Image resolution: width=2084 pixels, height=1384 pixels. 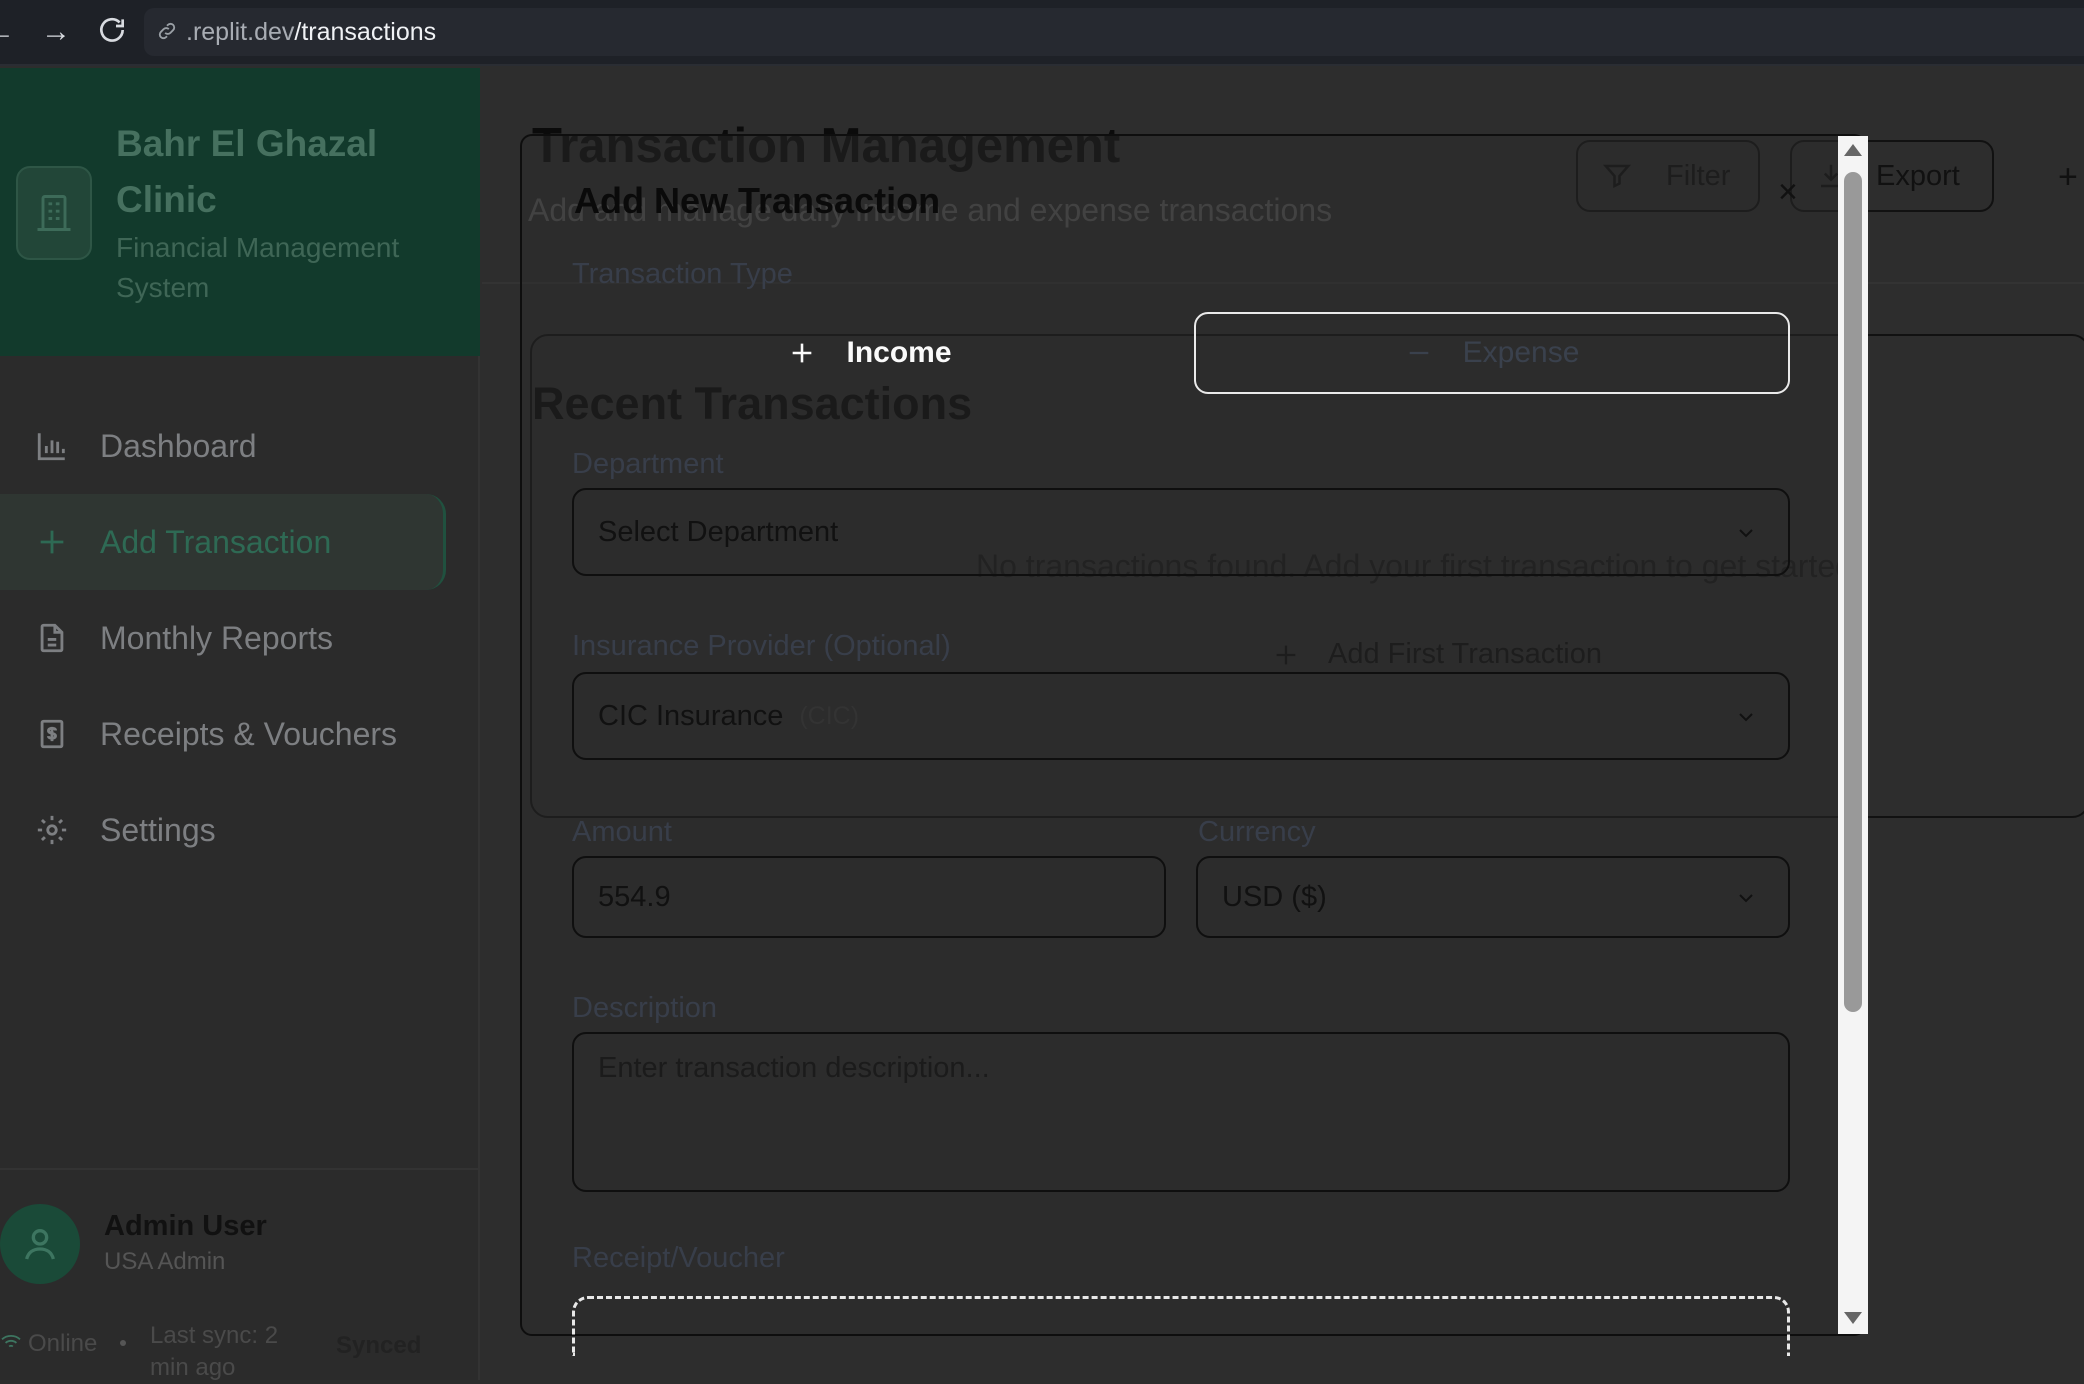 What do you see at coordinates (1853, 1318) in the screenshot?
I see `scroll-down-arrow-icon` at bounding box center [1853, 1318].